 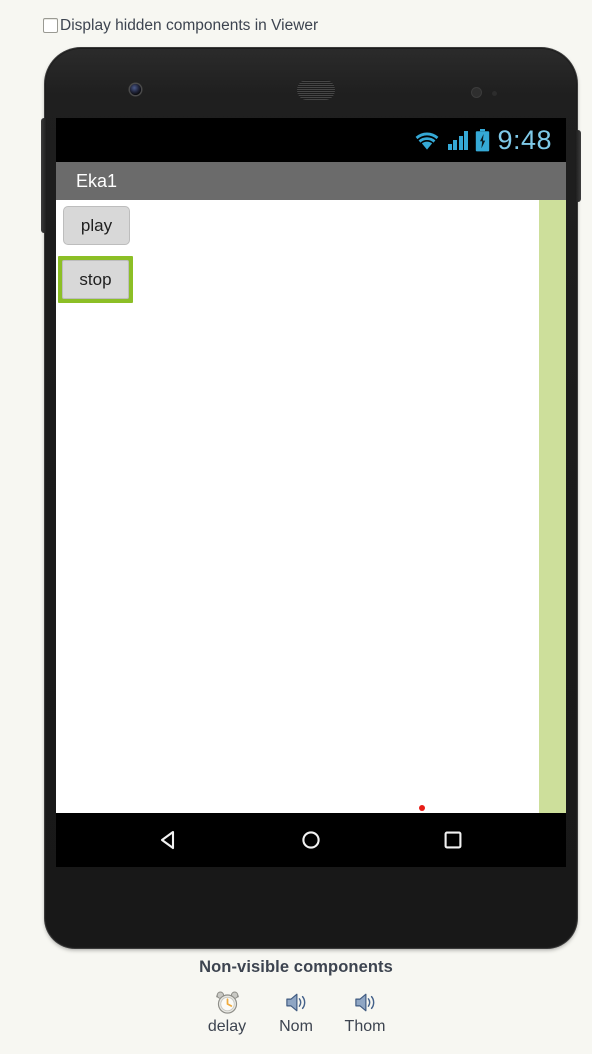 What do you see at coordinates (311, 140) in the screenshot?
I see `android-status-bar: 9:48` at bounding box center [311, 140].